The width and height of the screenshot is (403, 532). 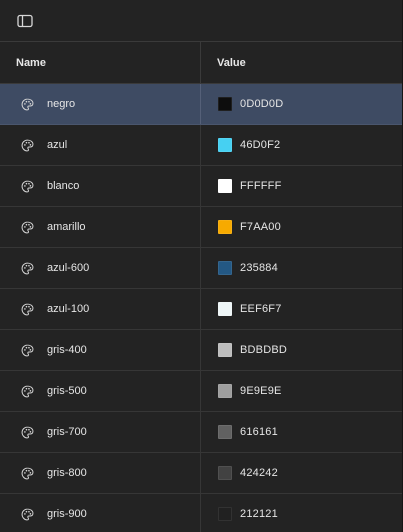 What do you see at coordinates (301, 473) in the screenshot?
I see `value-cell: 424242` at bounding box center [301, 473].